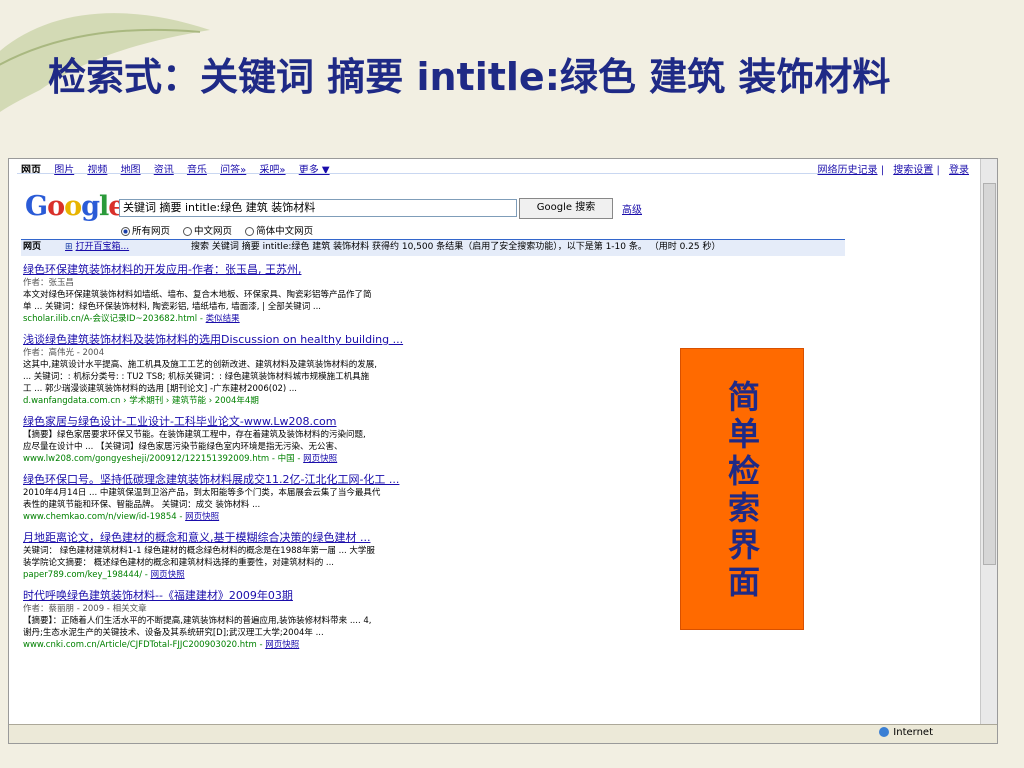  Describe the element at coordinates (469, 77) in the screenshot. I see `slide-title: 检索式：关键词 摘要 intitle:绿色 建筑 装饰材料` at that location.